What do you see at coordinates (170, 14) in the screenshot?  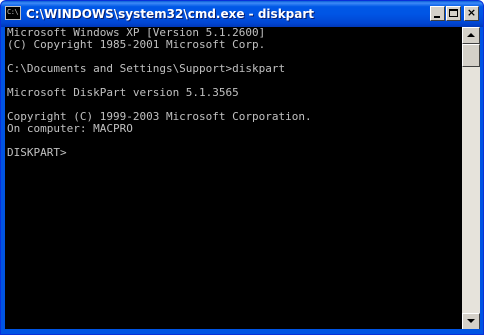 I see `window-title: C:\WINDOWS\system32\cmd.exe - diskpart` at bounding box center [170, 14].